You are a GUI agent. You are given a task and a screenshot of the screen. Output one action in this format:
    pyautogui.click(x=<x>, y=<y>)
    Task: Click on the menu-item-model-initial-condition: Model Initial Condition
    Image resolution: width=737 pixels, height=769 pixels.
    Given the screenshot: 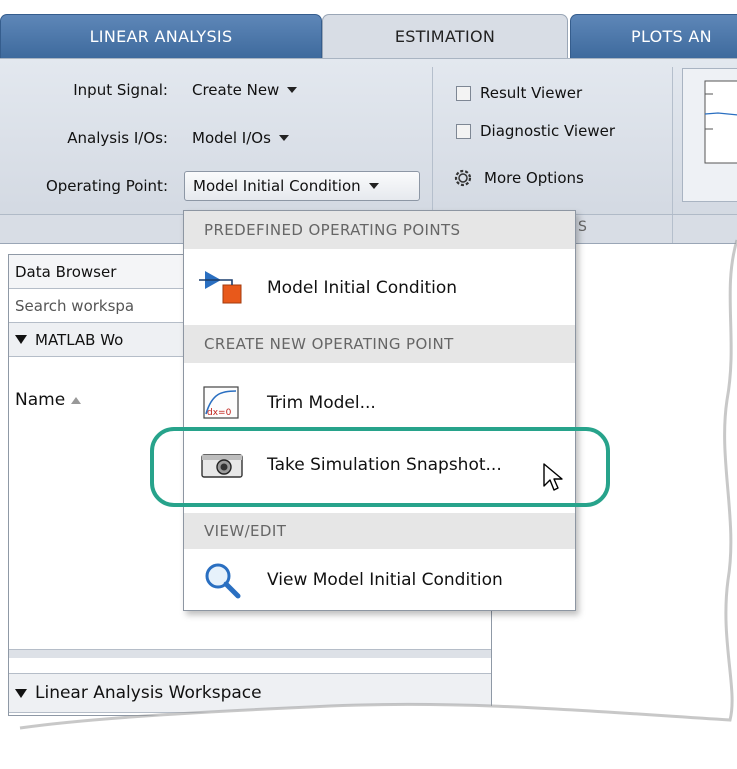 What is the action you would take?
    pyautogui.click(x=379, y=288)
    